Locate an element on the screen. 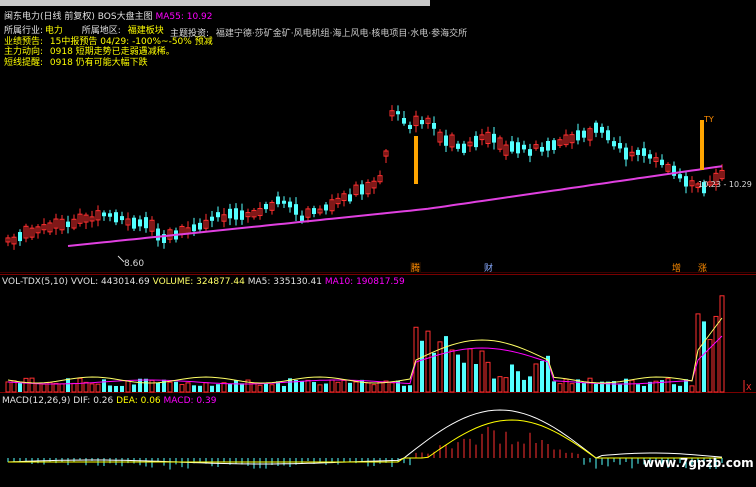 This screenshot has width=756, height=487. macd-dea: DEA: 0.06 is located at coordinates (138, 401).